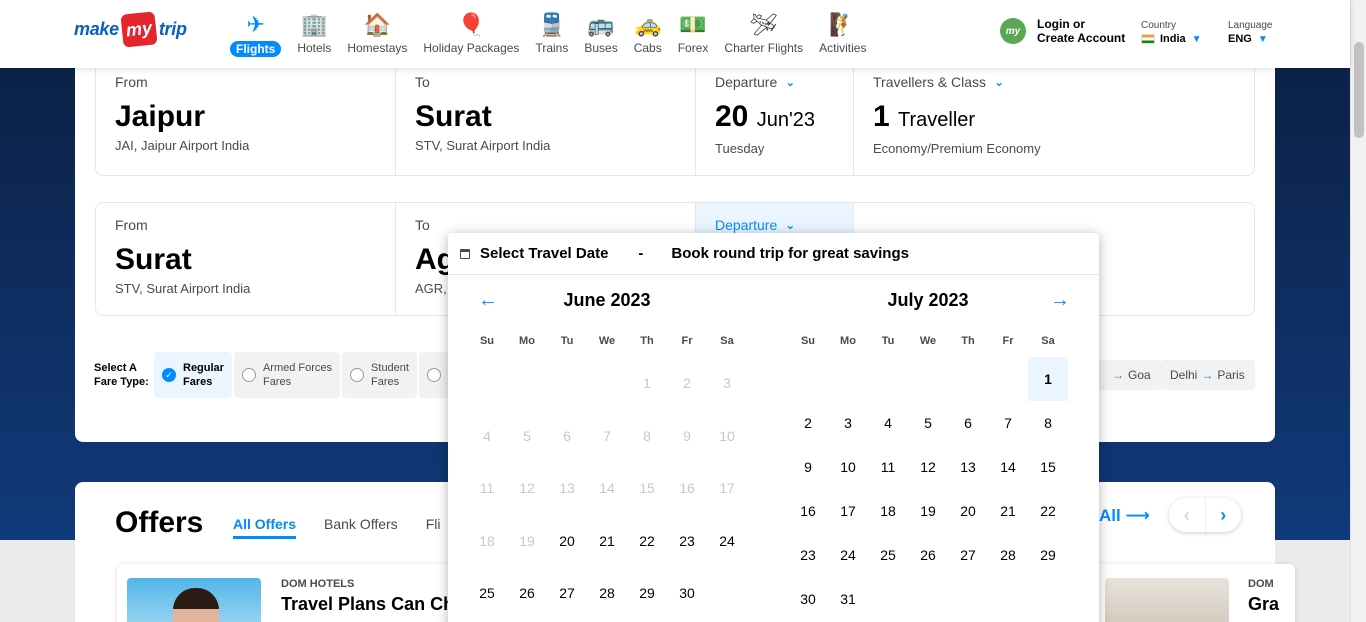 The height and width of the screenshot is (622, 1366). Describe the element at coordinates (607, 341) in the screenshot. I see `weekday-label: We` at that location.